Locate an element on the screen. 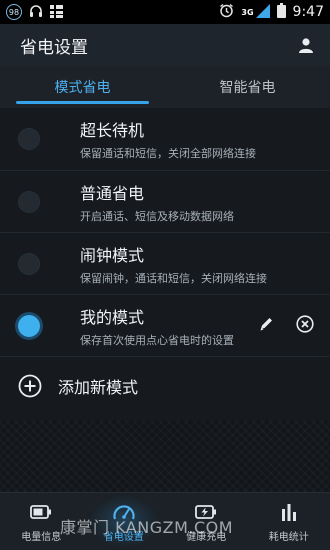  mode-item-alarm: 闹钟模式 保留闹钟，通话和短信，关闭网络连接 is located at coordinates (165, 263).